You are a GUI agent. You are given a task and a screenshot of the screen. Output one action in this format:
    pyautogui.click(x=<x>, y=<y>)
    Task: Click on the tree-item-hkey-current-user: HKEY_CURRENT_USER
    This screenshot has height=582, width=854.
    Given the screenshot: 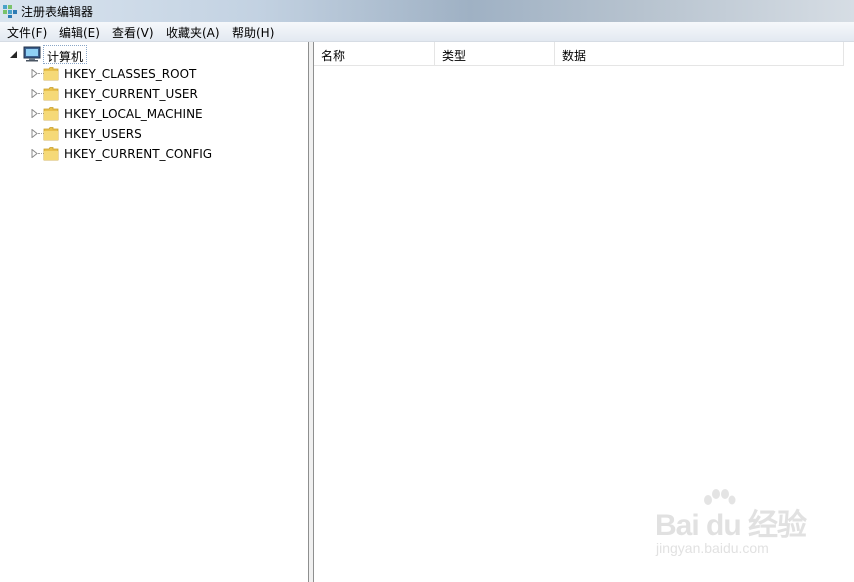 What is the action you would take?
    pyautogui.click(x=150, y=94)
    